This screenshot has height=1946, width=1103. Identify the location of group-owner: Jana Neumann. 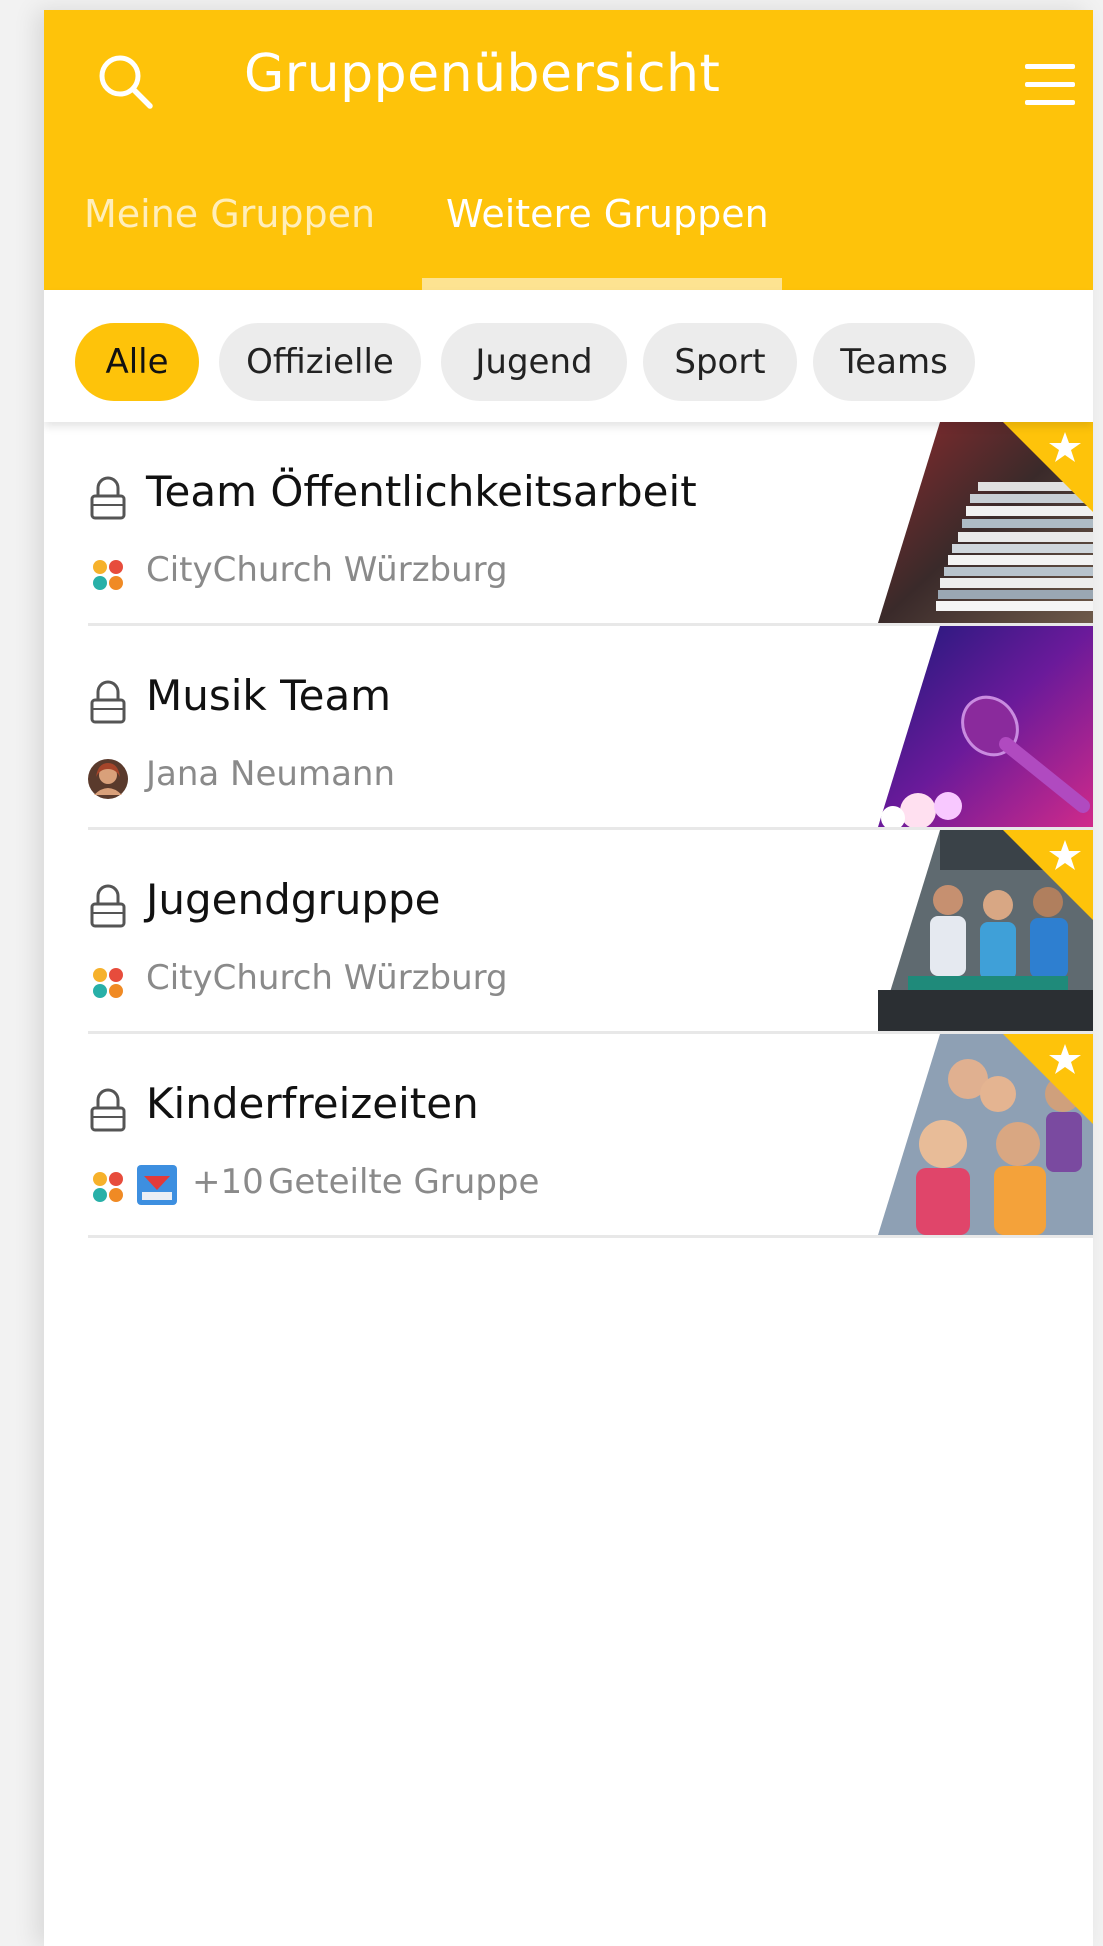
(271, 774).